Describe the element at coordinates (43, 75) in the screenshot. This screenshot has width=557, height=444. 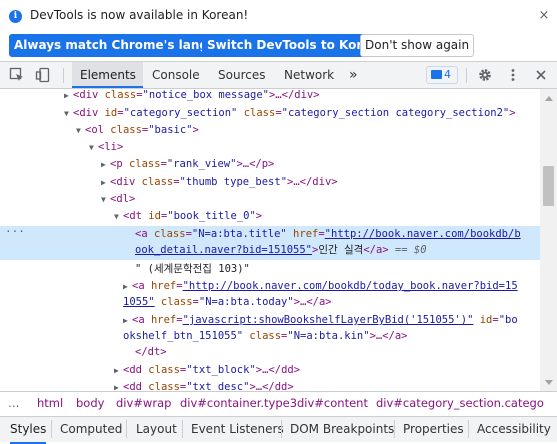
I see `device-toolbar-icon` at that location.